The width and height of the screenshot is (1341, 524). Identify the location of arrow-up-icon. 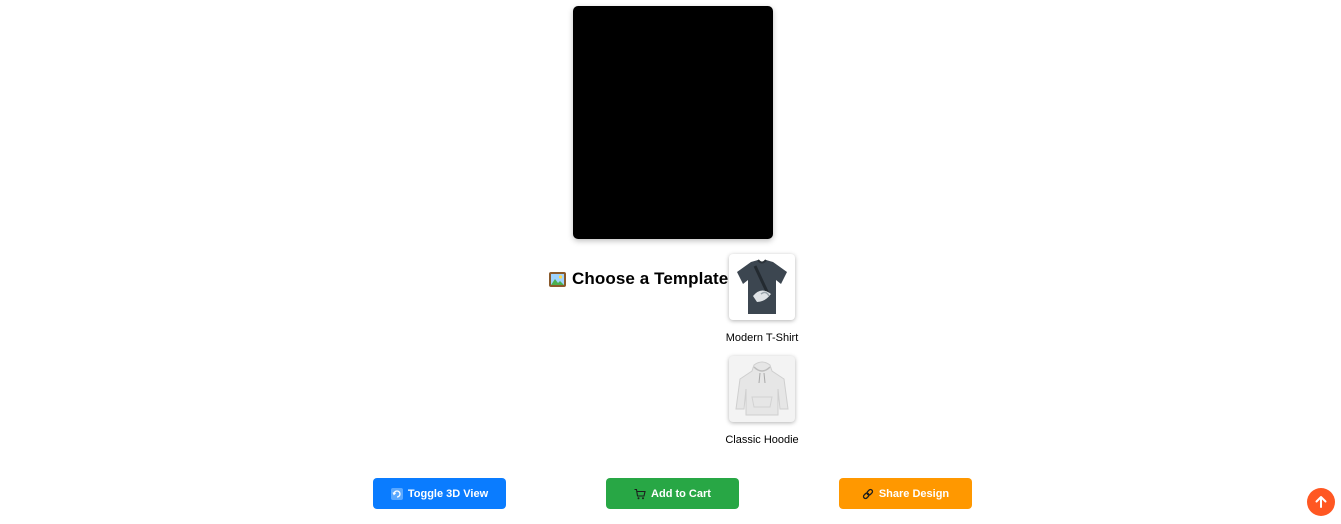
(1321, 502).